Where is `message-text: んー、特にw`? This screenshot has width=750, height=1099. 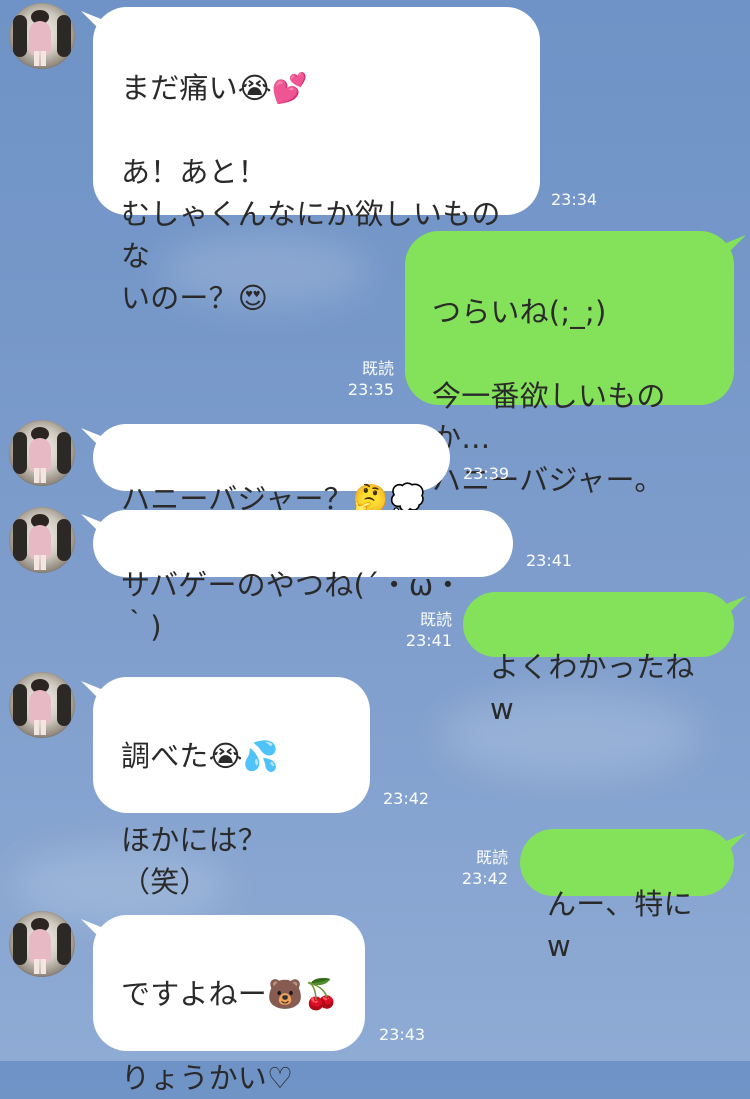
message-text: んー、特にw is located at coordinates (620, 925).